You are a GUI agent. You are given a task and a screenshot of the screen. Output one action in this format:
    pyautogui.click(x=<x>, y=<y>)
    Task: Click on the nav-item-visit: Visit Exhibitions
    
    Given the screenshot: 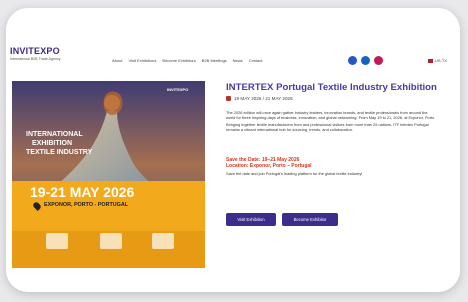 What is the action you would take?
    pyautogui.click(x=142, y=60)
    